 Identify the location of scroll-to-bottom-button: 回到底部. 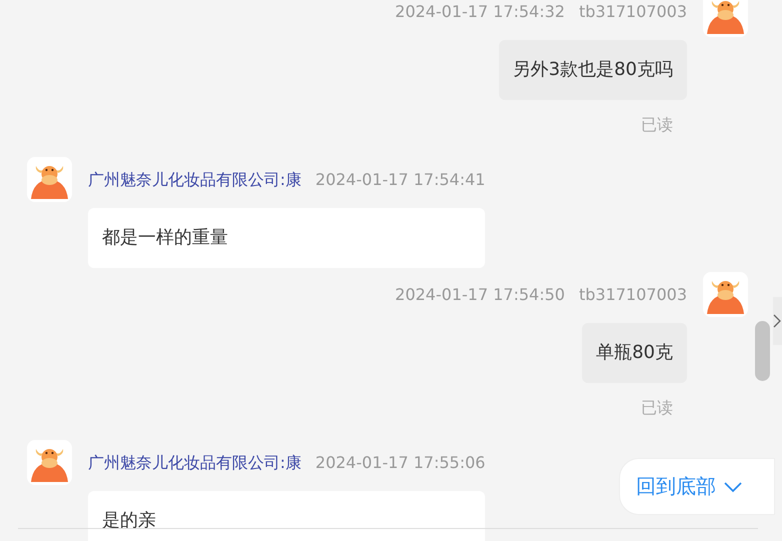
(697, 486).